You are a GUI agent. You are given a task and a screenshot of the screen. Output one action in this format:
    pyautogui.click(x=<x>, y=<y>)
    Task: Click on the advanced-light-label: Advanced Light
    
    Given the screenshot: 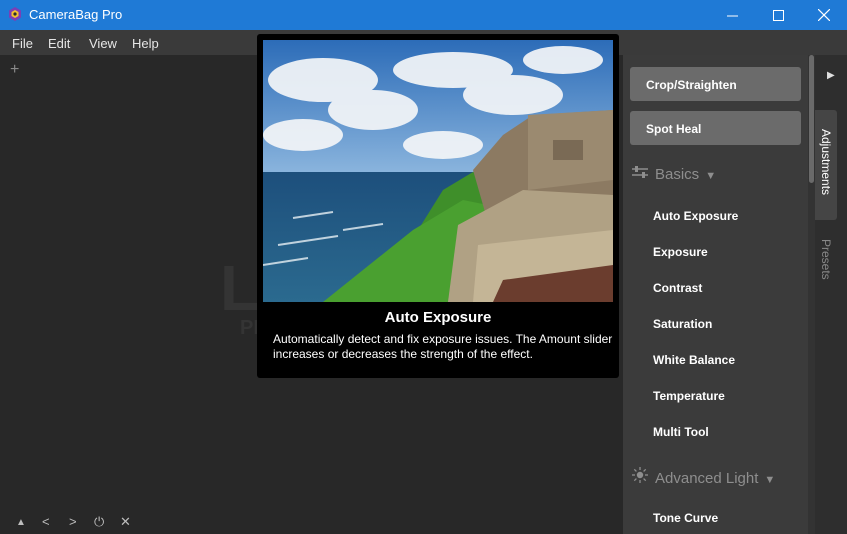 What is the action you would take?
    pyautogui.click(x=707, y=478)
    